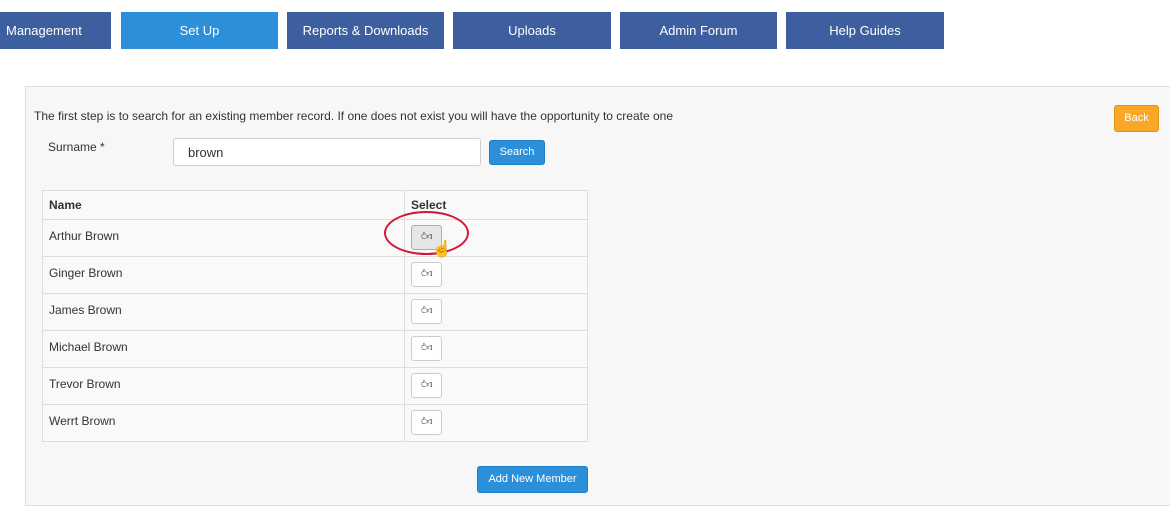 The width and height of the screenshot is (1170, 506). Describe the element at coordinates (865, 30) in the screenshot. I see `nav-tab-help-guides: Help Guides` at that location.